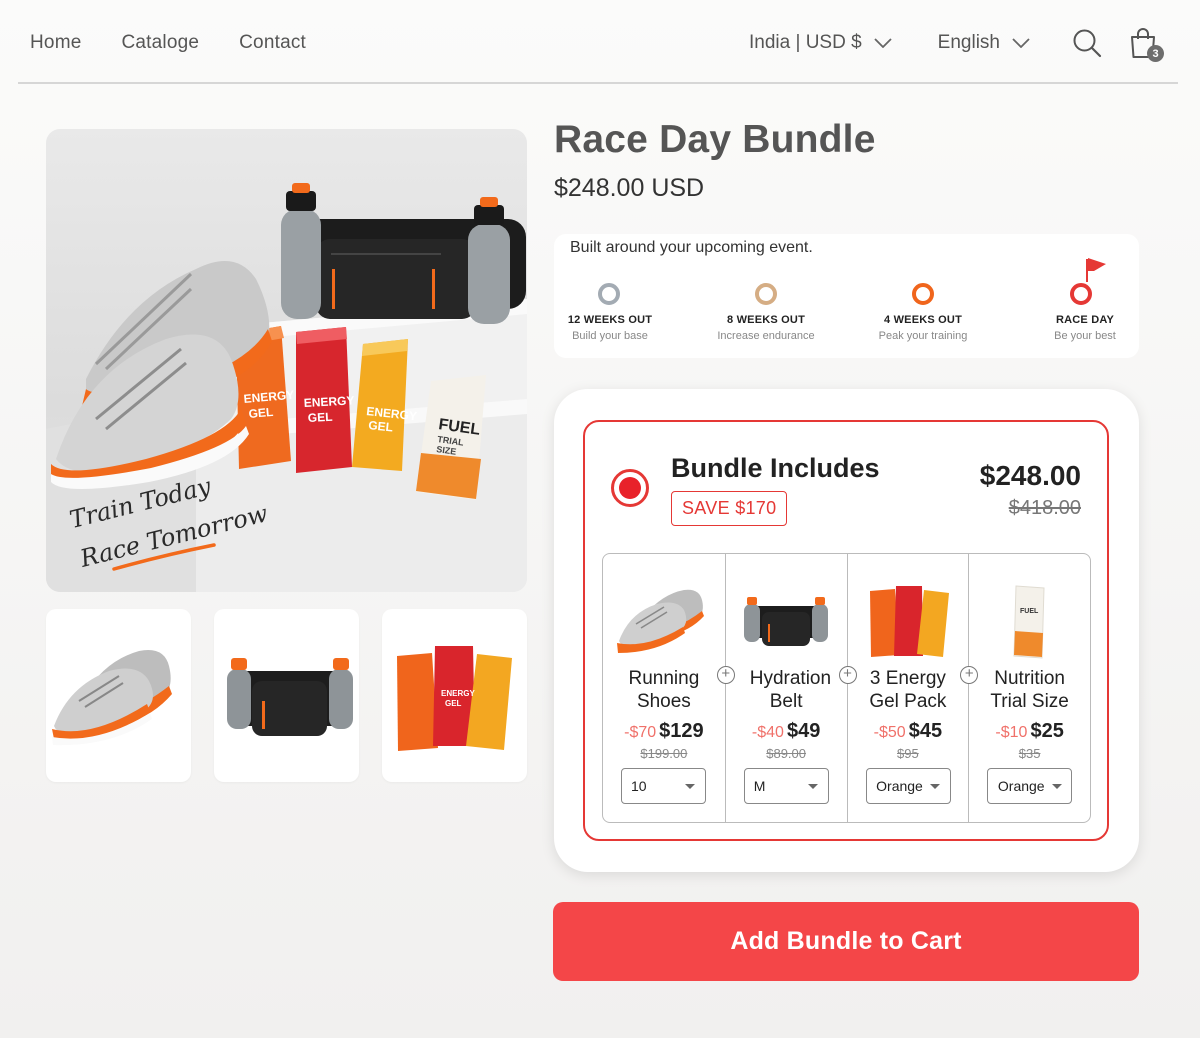 The height and width of the screenshot is (1038, 1200). I want to click on cart-count-badge: 3, so click(1155, 53).